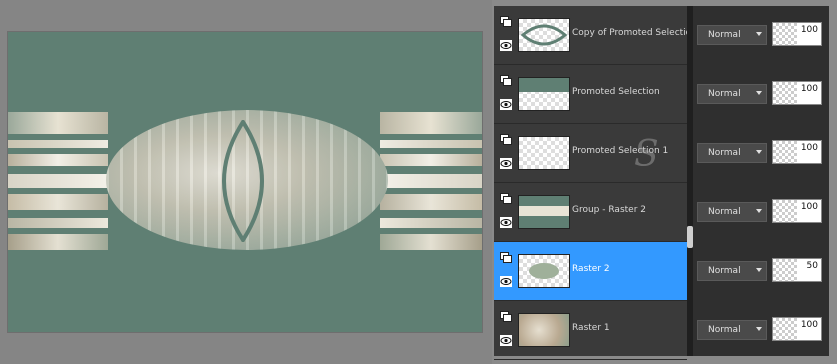 The width and height of the screenshot is (837, 364). Describe the element at coordinates (591, 269) in the screenshot. I see `layer-name: Raster 2` at that location.